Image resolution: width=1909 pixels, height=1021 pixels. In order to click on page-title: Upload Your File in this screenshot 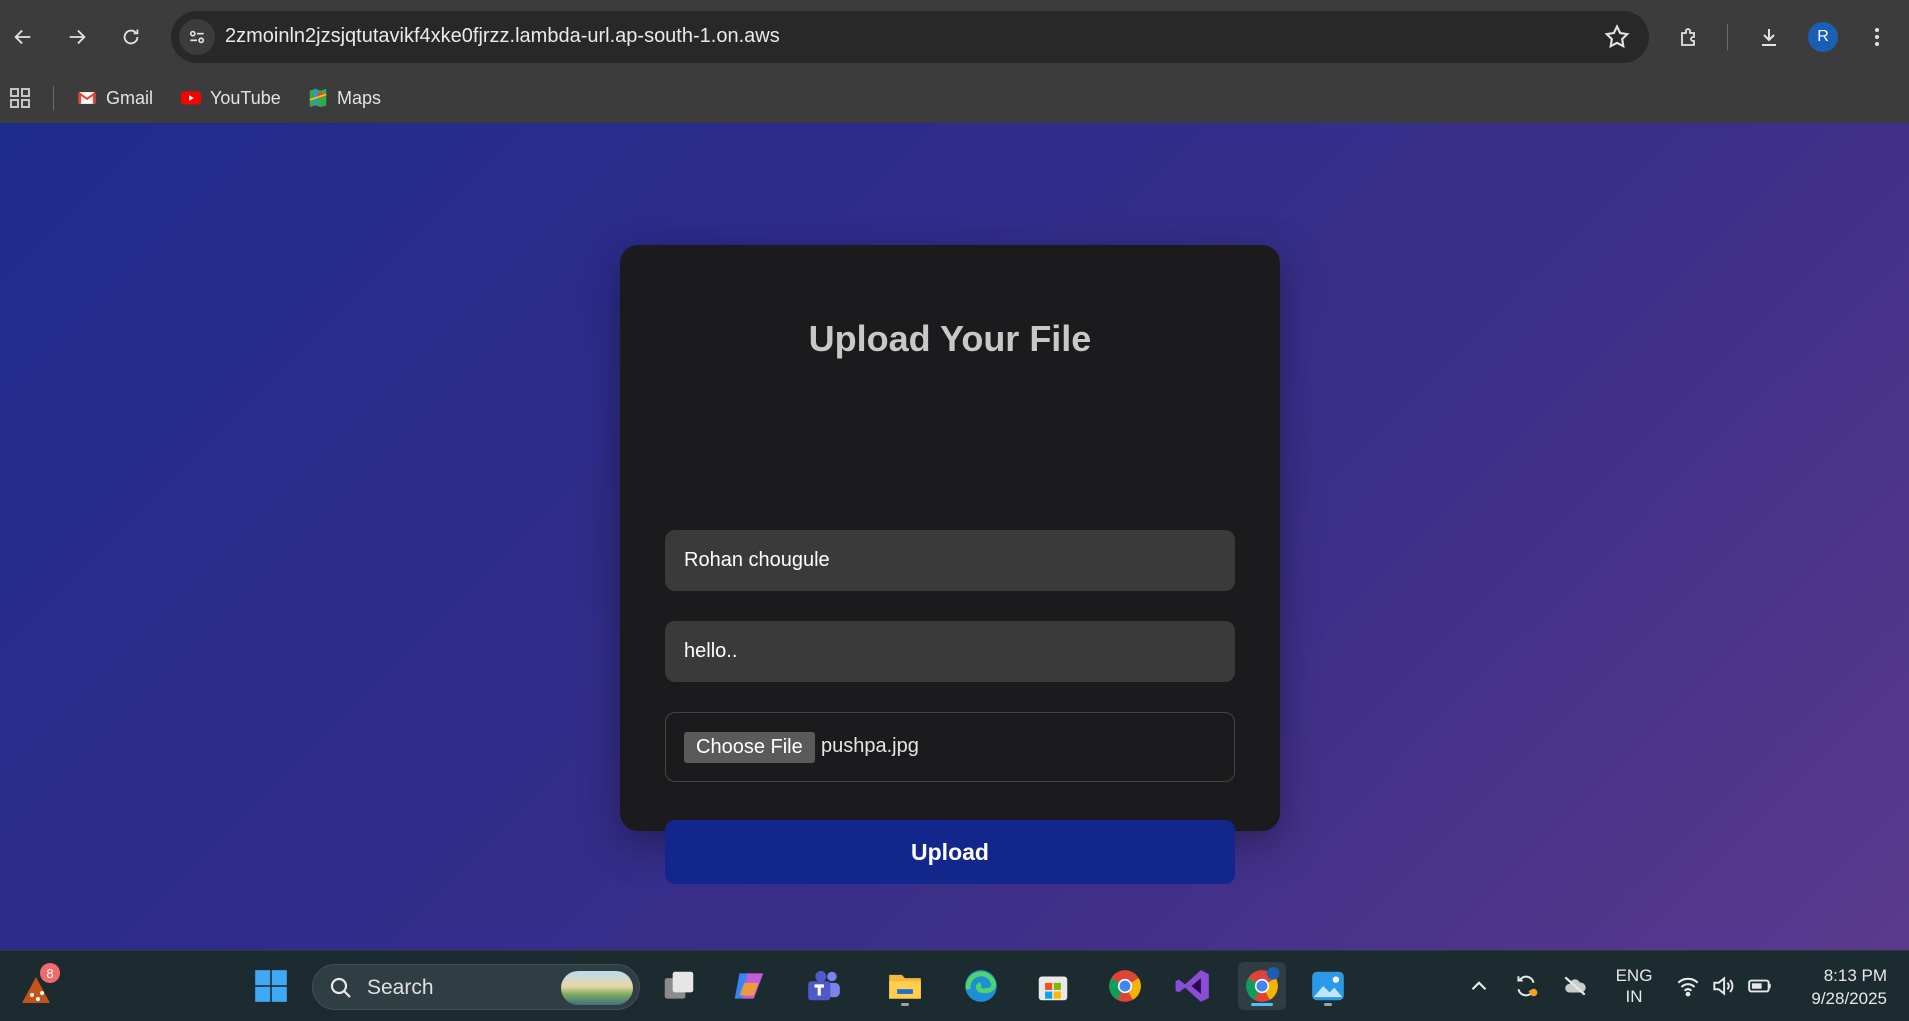, I will do `click(950, 338)`.